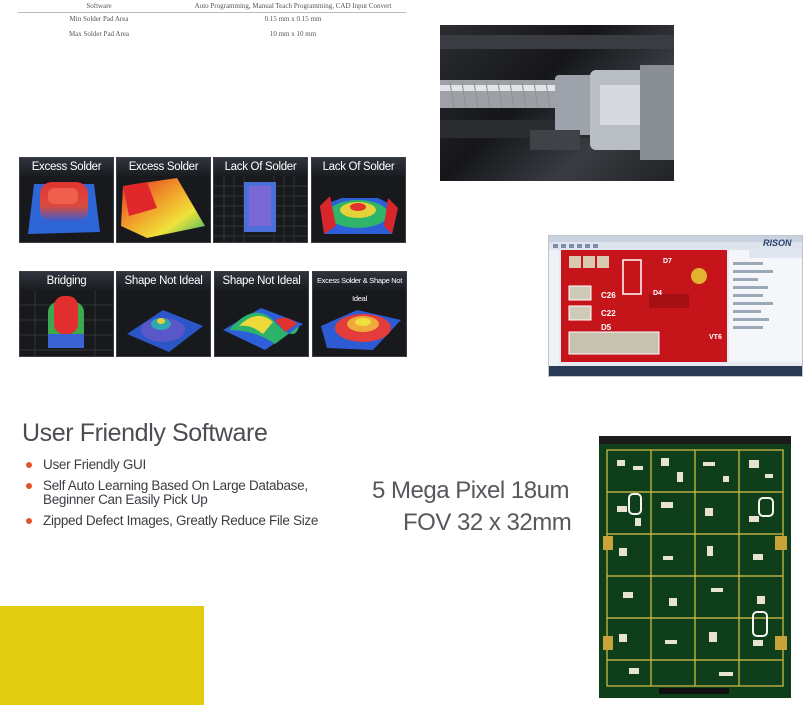 The image size is (809, 705). Describe the element at coordinates (657, 293) in the screenshot. I see `pcb-label: D4` at that location.